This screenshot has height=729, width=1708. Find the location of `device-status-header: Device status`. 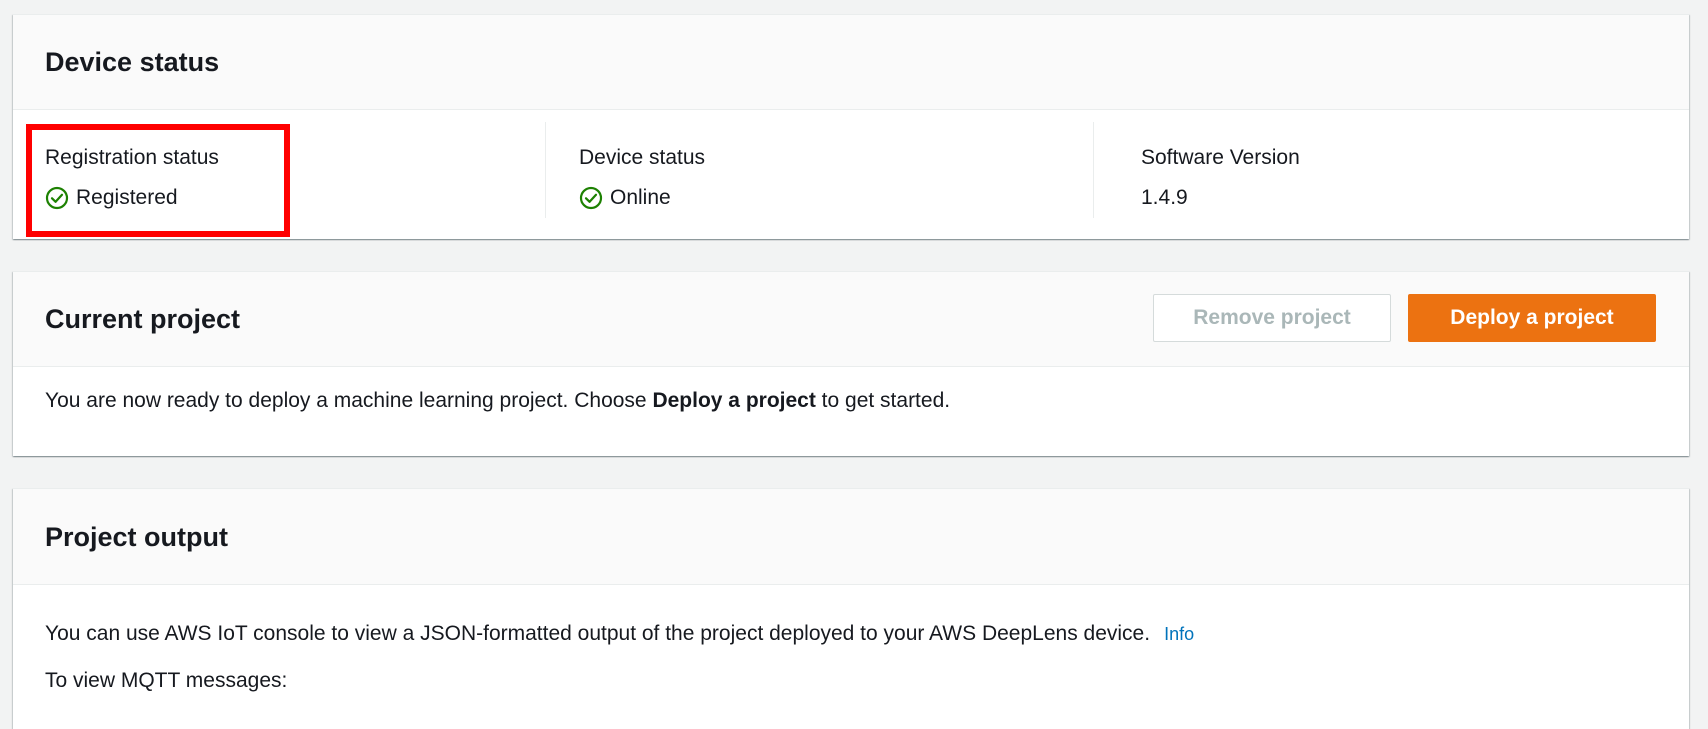

device-status-header: Device status is located at coordinates (851, 62).